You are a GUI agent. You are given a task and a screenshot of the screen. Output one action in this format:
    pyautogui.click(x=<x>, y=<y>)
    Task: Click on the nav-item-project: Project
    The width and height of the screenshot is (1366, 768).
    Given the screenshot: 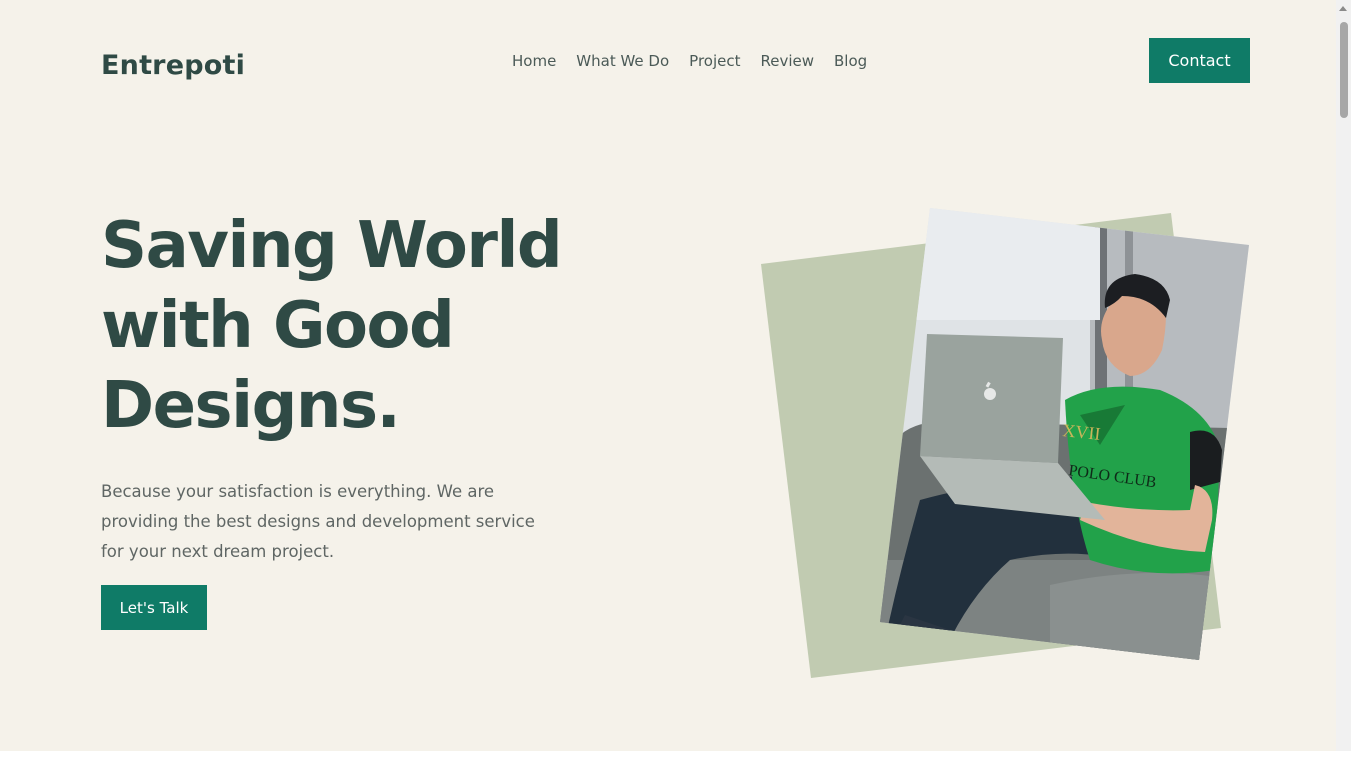 What is the action you would take?
    pyautogui.click(x=714, y=61)
    